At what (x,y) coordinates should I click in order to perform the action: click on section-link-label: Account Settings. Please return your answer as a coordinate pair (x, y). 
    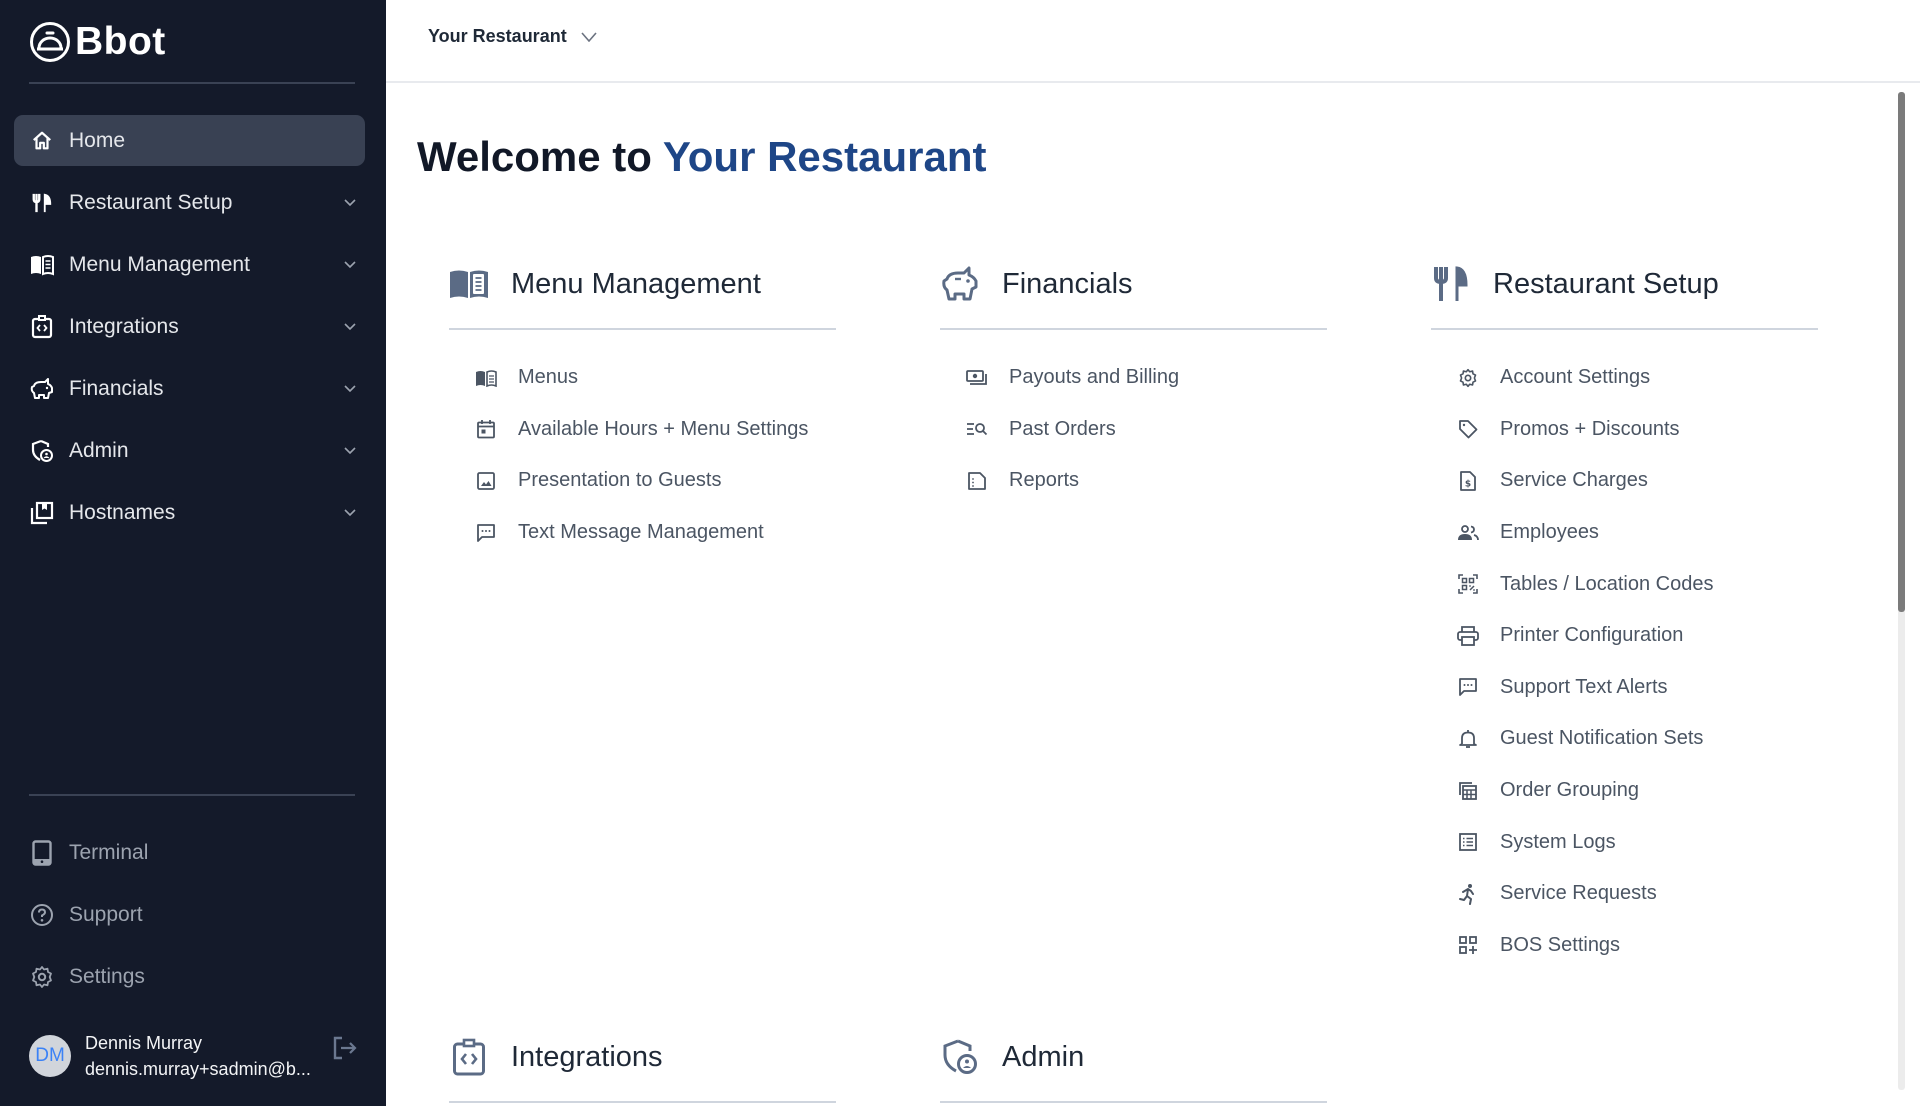
    Looking at the image, I should click on (1575, 377).